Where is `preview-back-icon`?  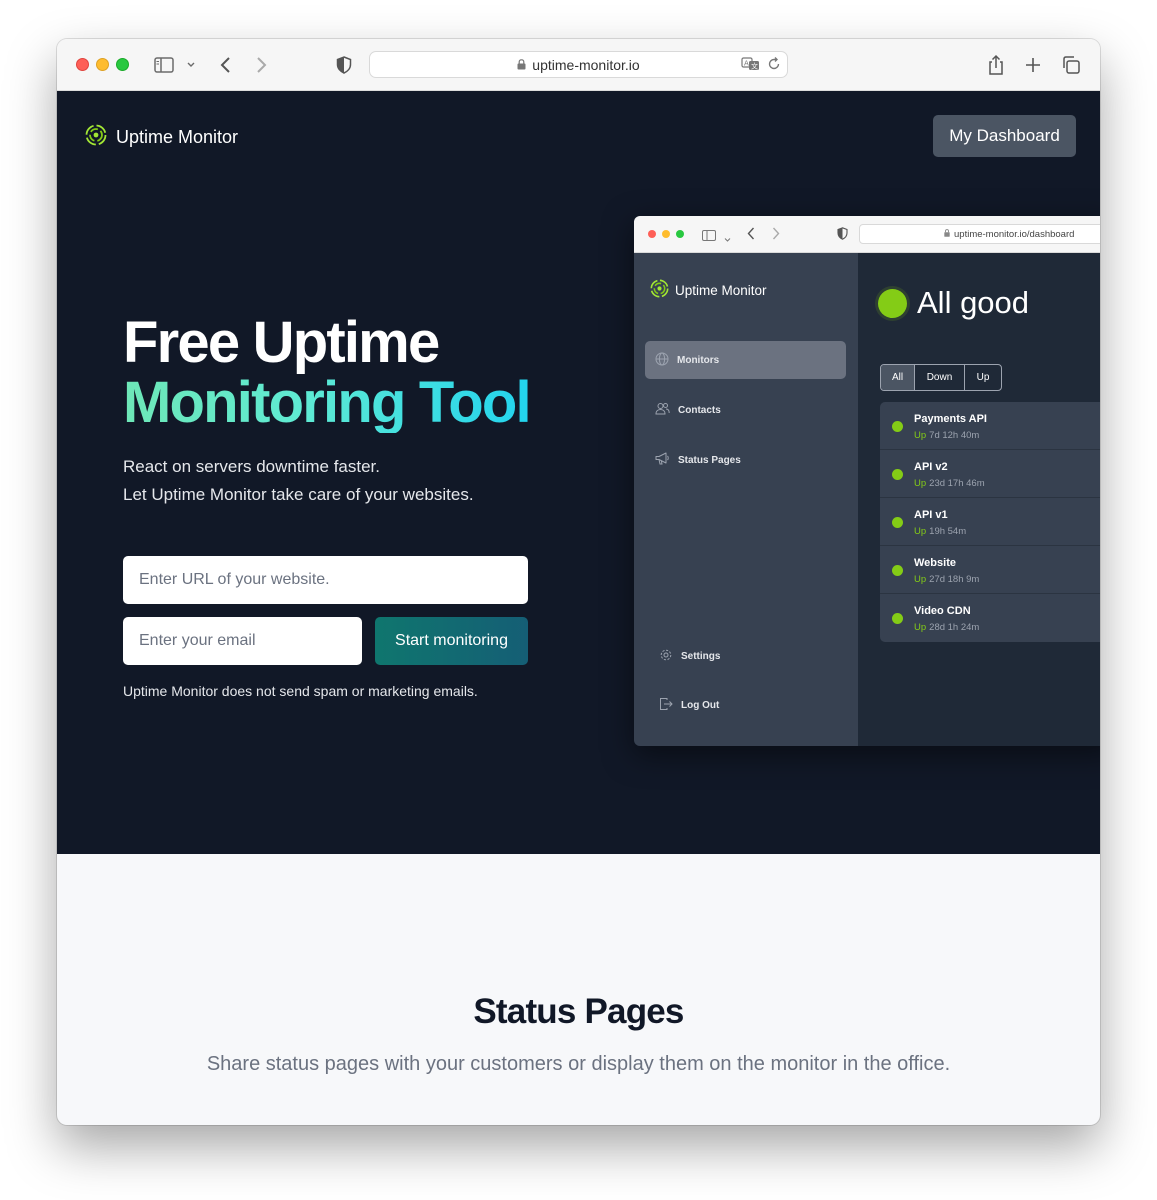
preview-back-icon is located at coordinates (751, 236).